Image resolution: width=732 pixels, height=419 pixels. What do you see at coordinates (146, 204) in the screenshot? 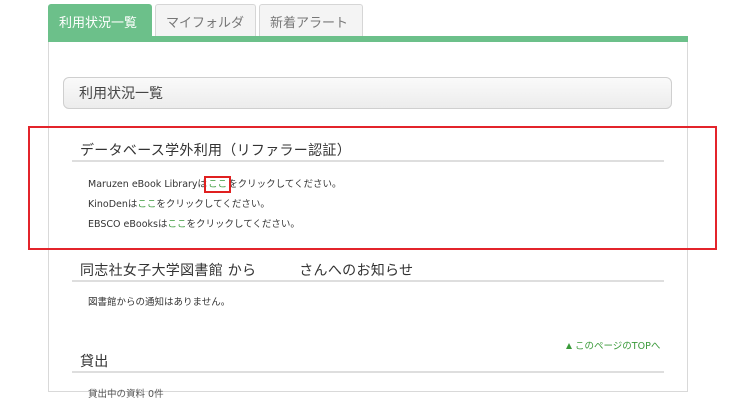
I see `kinoden-here-link: ここ` at bounding box center [146, 204].